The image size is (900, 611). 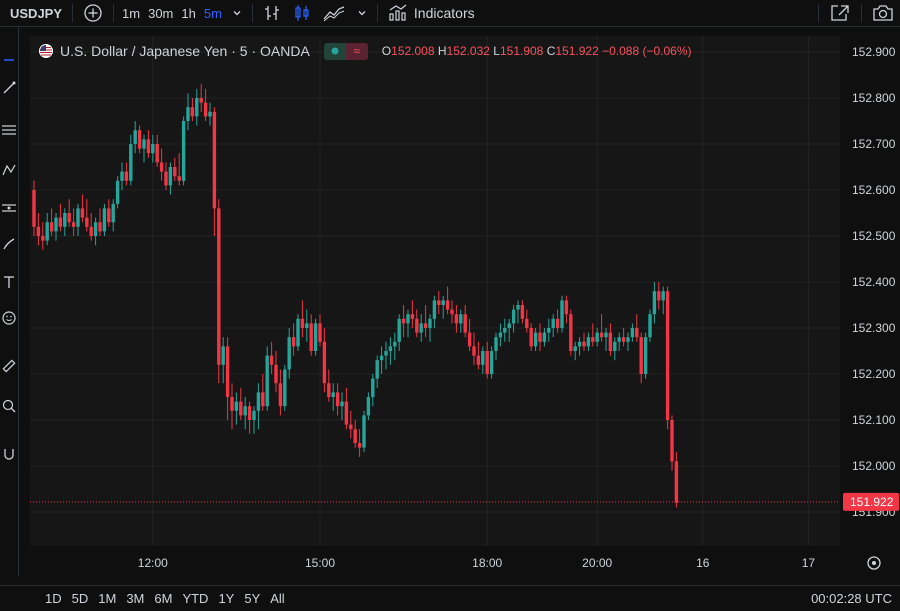 What do you see at coordinates (335, 51) in the screenshot?
I see `green-dot-icon` at bounding box center [335, 51].